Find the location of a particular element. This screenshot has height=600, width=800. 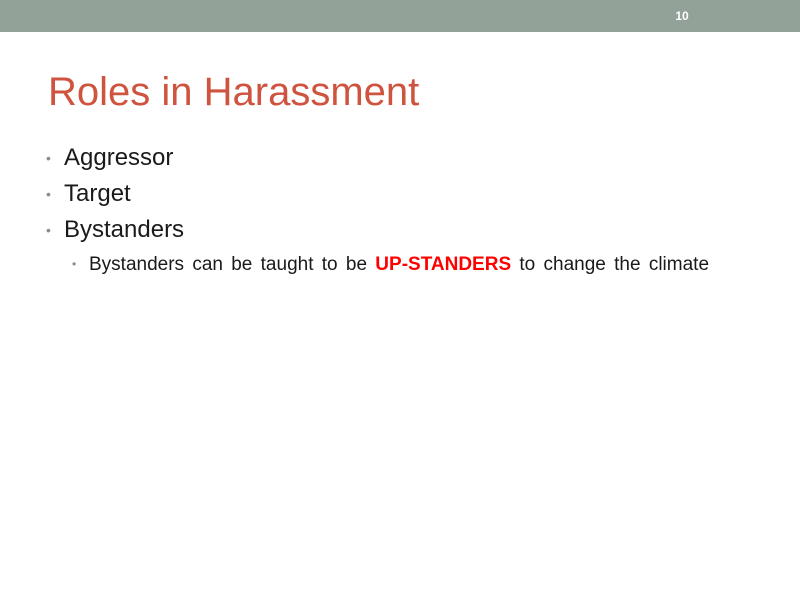

bullet-text: Aggressor is located at coordinates (119, 157).